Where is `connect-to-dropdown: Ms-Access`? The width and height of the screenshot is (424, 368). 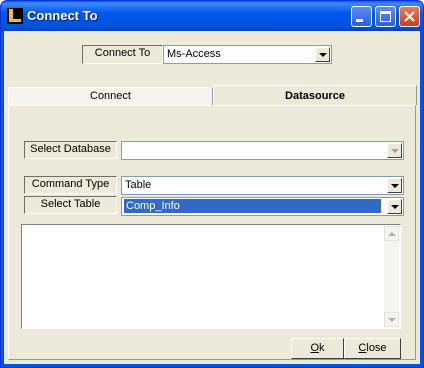
connect-to-dropdown: Ms-Access is located at coordinates (247, 54).